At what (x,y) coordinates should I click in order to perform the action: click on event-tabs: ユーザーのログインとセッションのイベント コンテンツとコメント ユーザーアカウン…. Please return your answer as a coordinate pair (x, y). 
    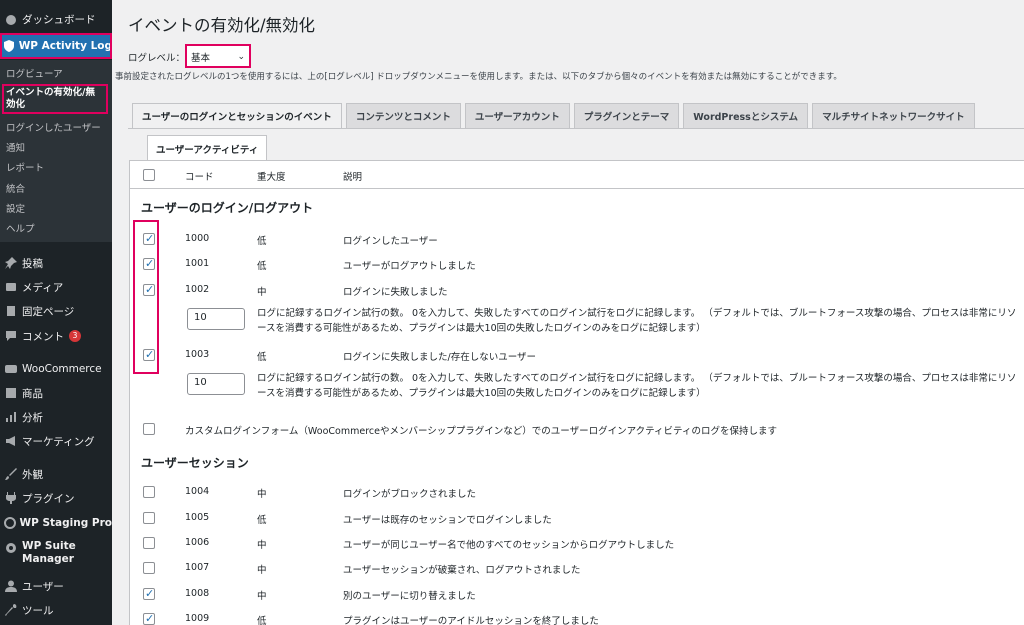
    Looking at the image, I should click on (553, 116).